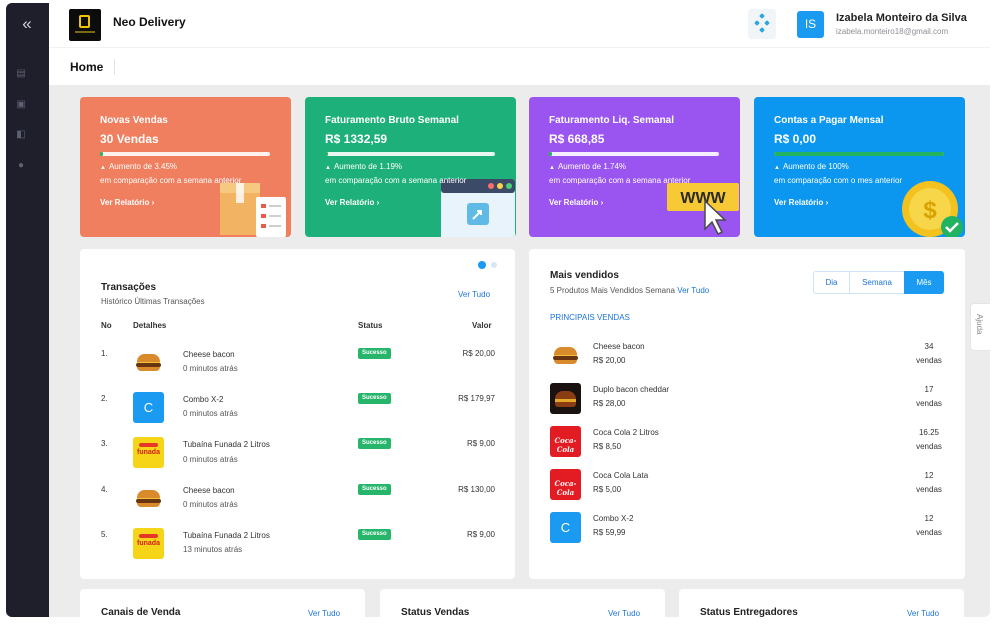 The height and width of the screenshot is (624, 1000). I want to click on stat-title: Faturamento Bruto Semanal, so click(392, 120).